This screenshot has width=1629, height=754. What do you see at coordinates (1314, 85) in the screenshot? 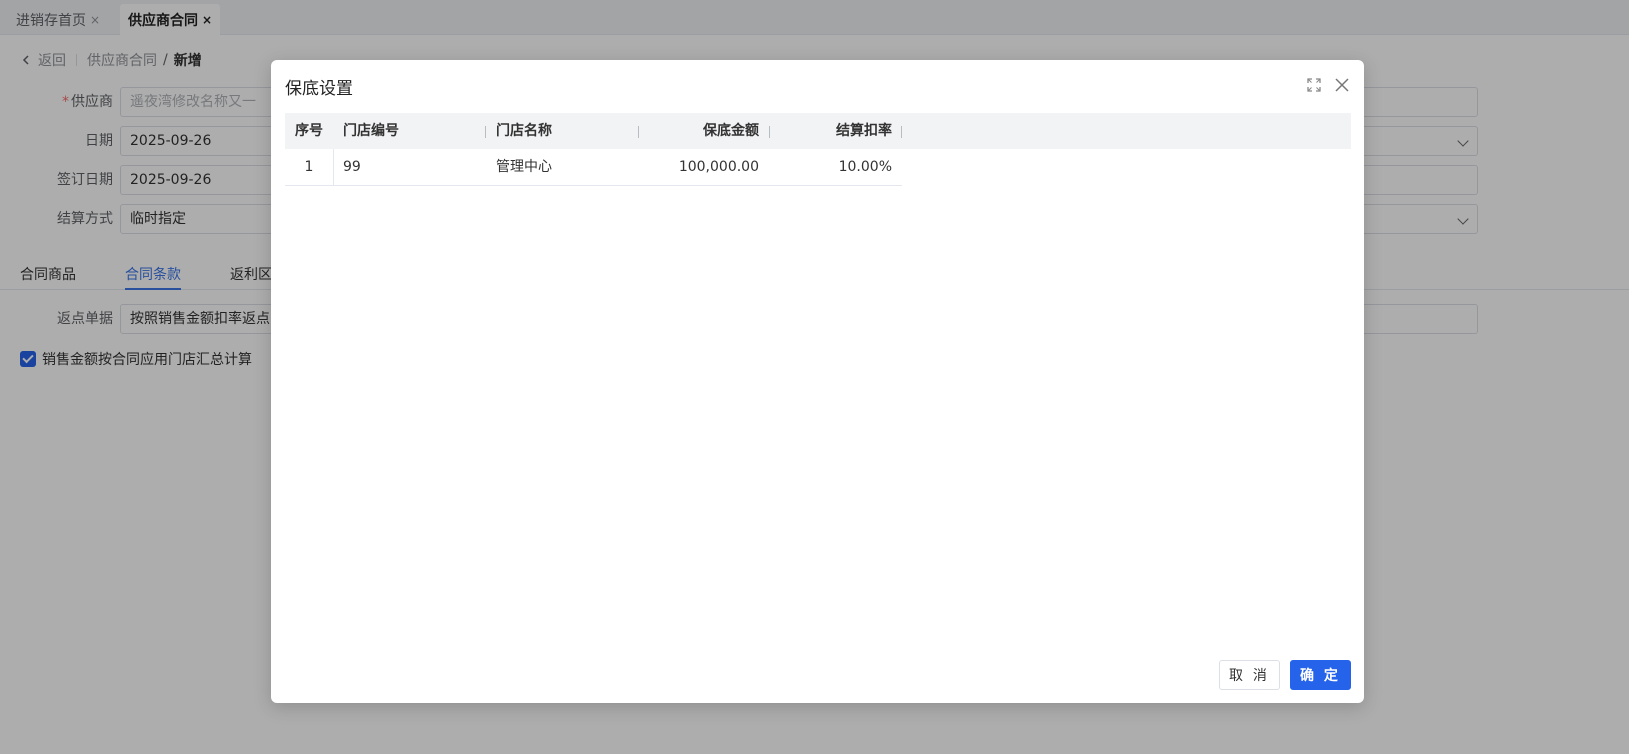
I see `fullscreen-icon` at bounding box center [1314, 85].